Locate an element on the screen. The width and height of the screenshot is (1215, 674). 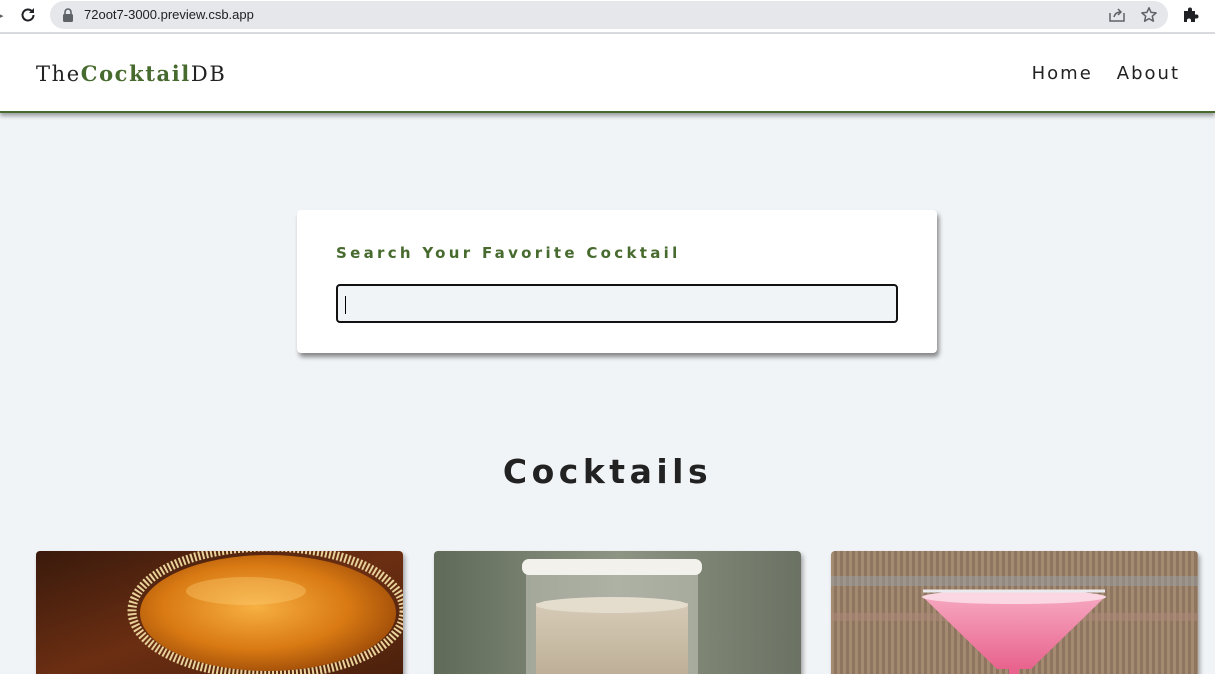
nav-links: Home About is located at coordinates (1106, 73).